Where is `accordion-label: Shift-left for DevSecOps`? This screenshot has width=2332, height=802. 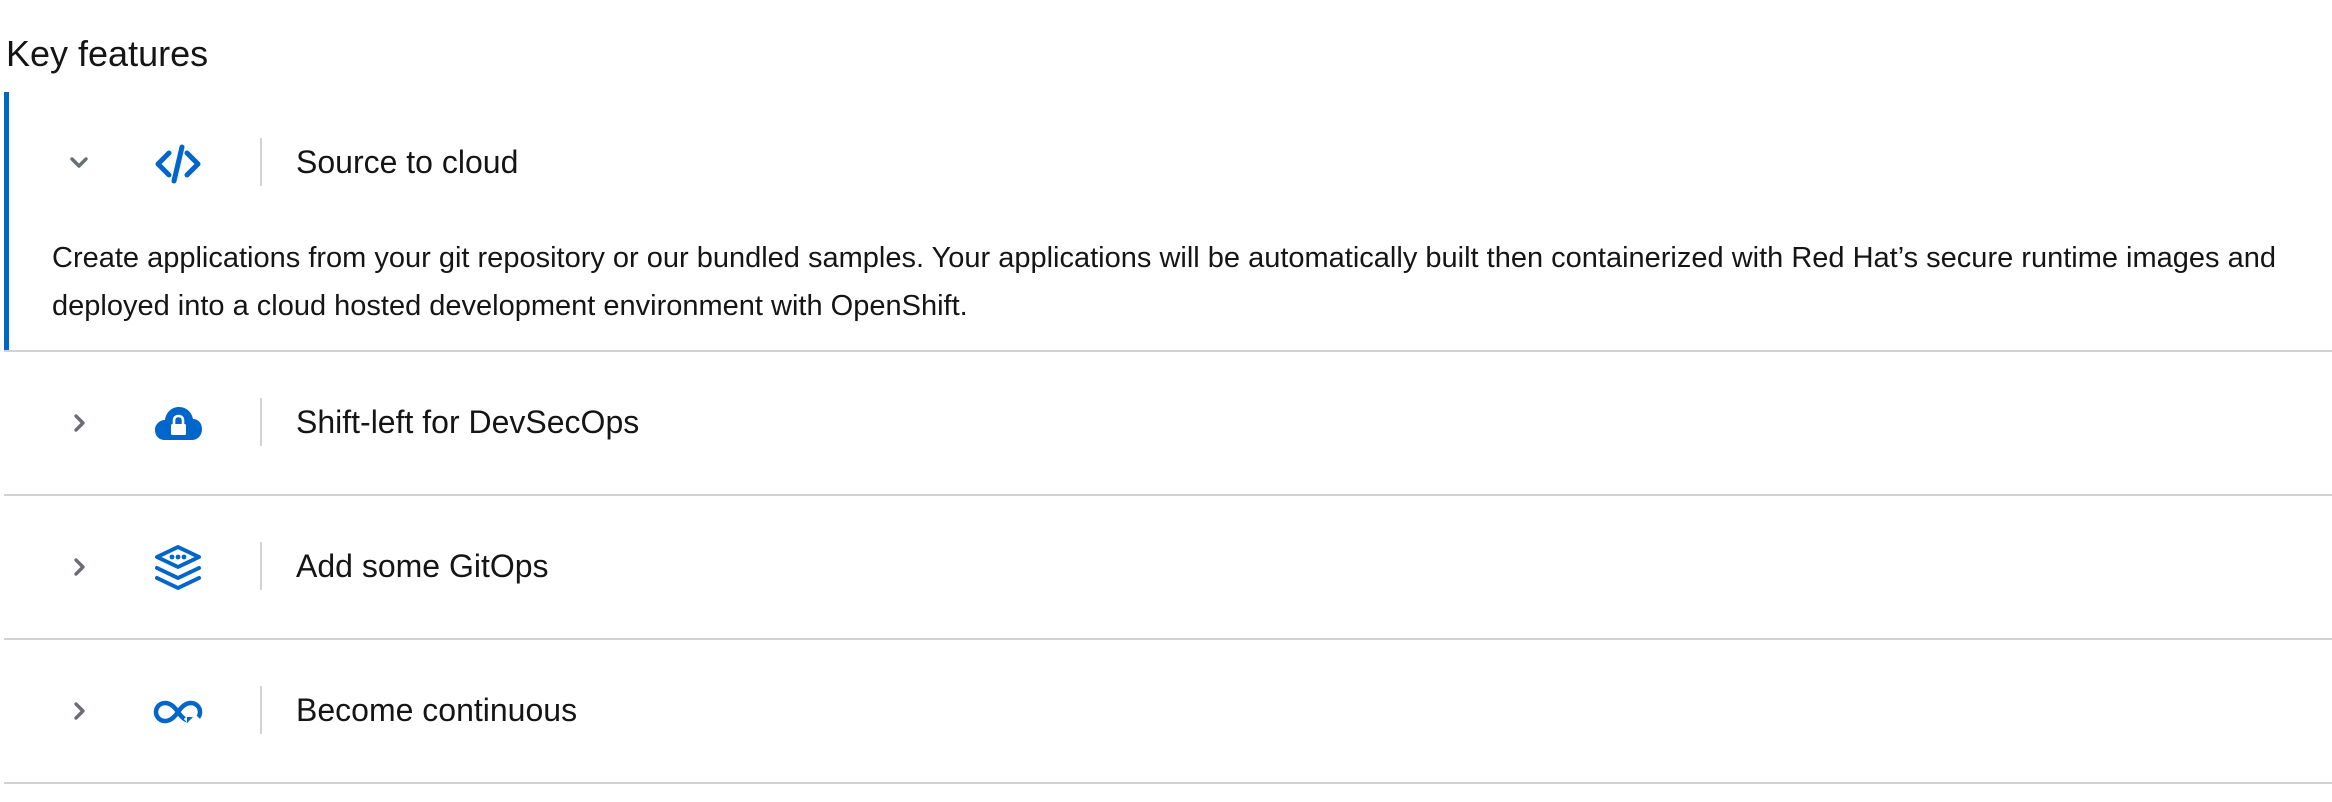
accordion-label: Shift-left for DevSecOps is located at coordinates (468, 422).